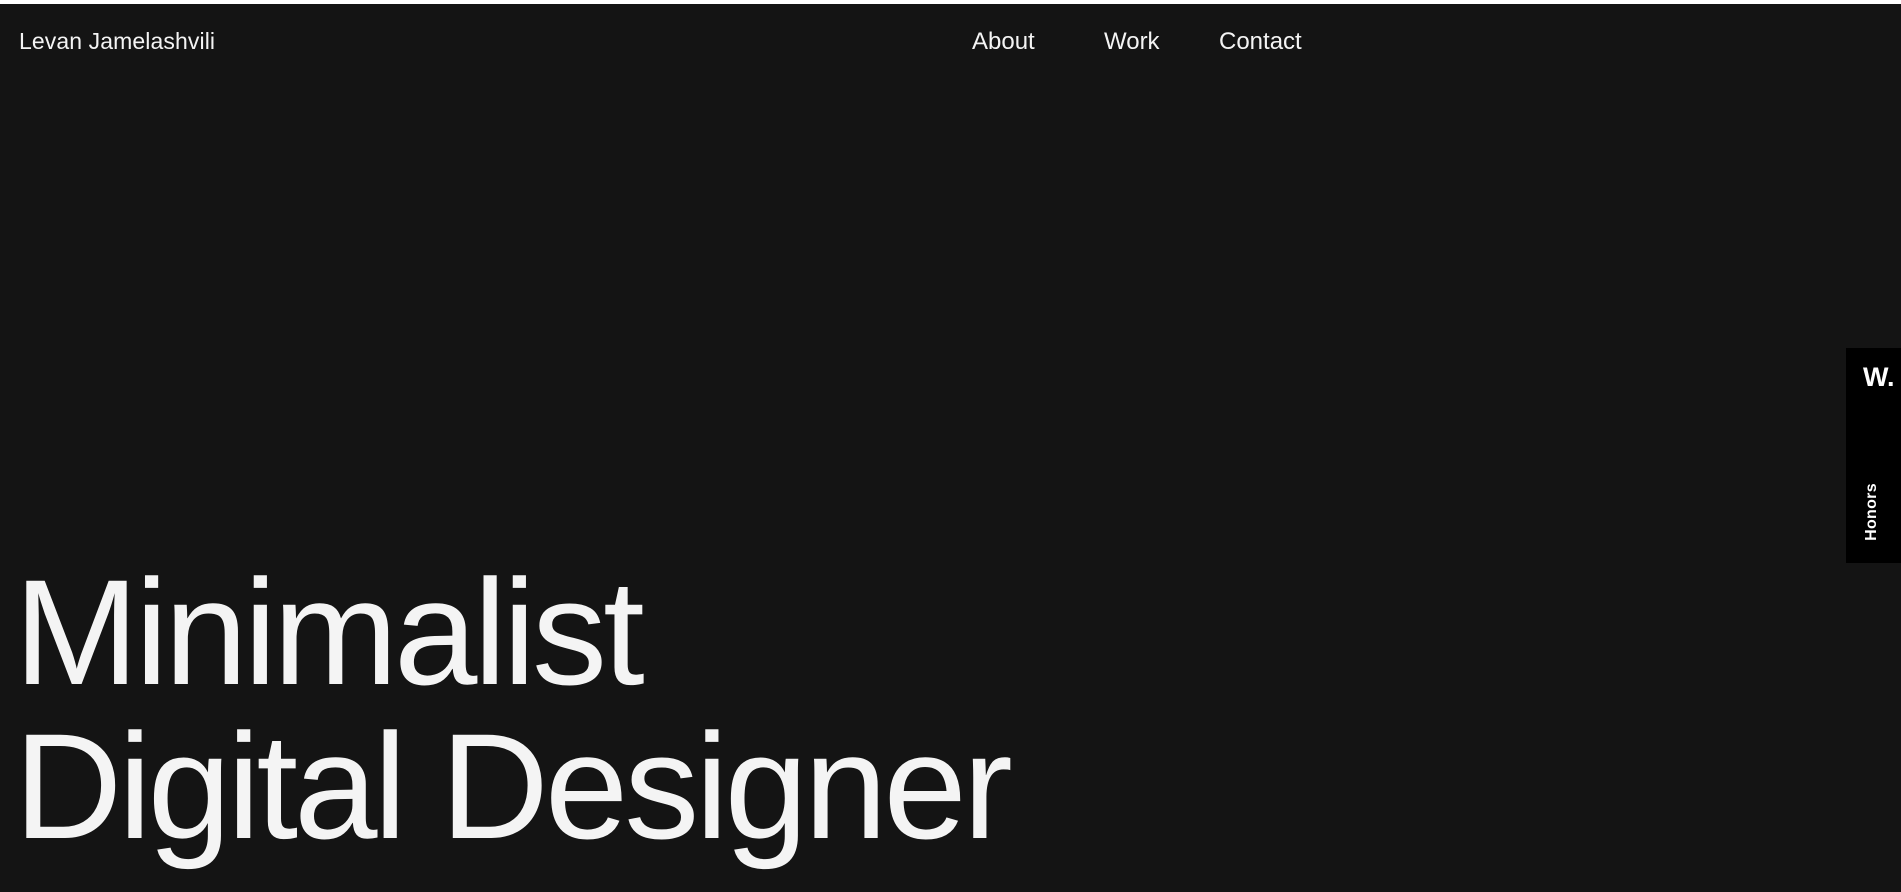 The width and height of the screenshot is (1901, 892). Describe the element at coordinates (1003, 42) in the screenshot. I see `nav-about-link: About` at that location.